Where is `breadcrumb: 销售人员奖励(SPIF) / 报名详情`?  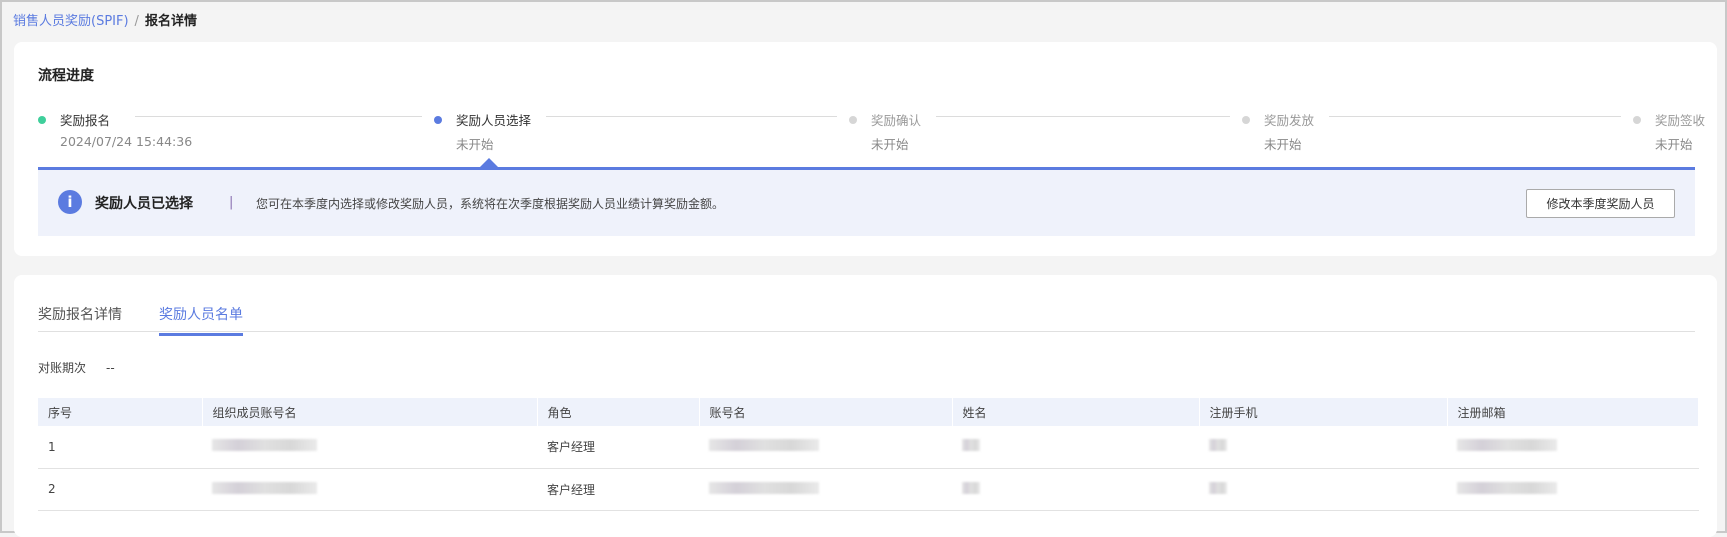
breadcrumb: 销售人员奖励(SPIF) / 报名详情 is located at coordinates (105, 19).